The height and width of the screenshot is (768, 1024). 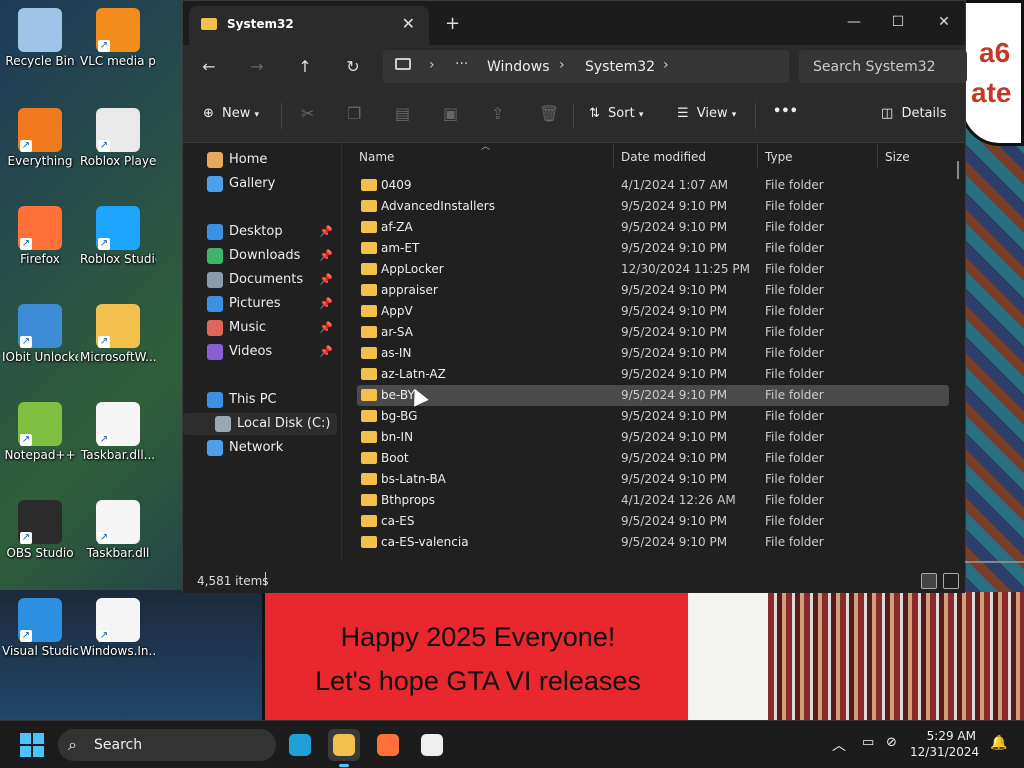 I want to click on desktop-icon-item: ↗ OBS Studio, so click(x=40, y=530).